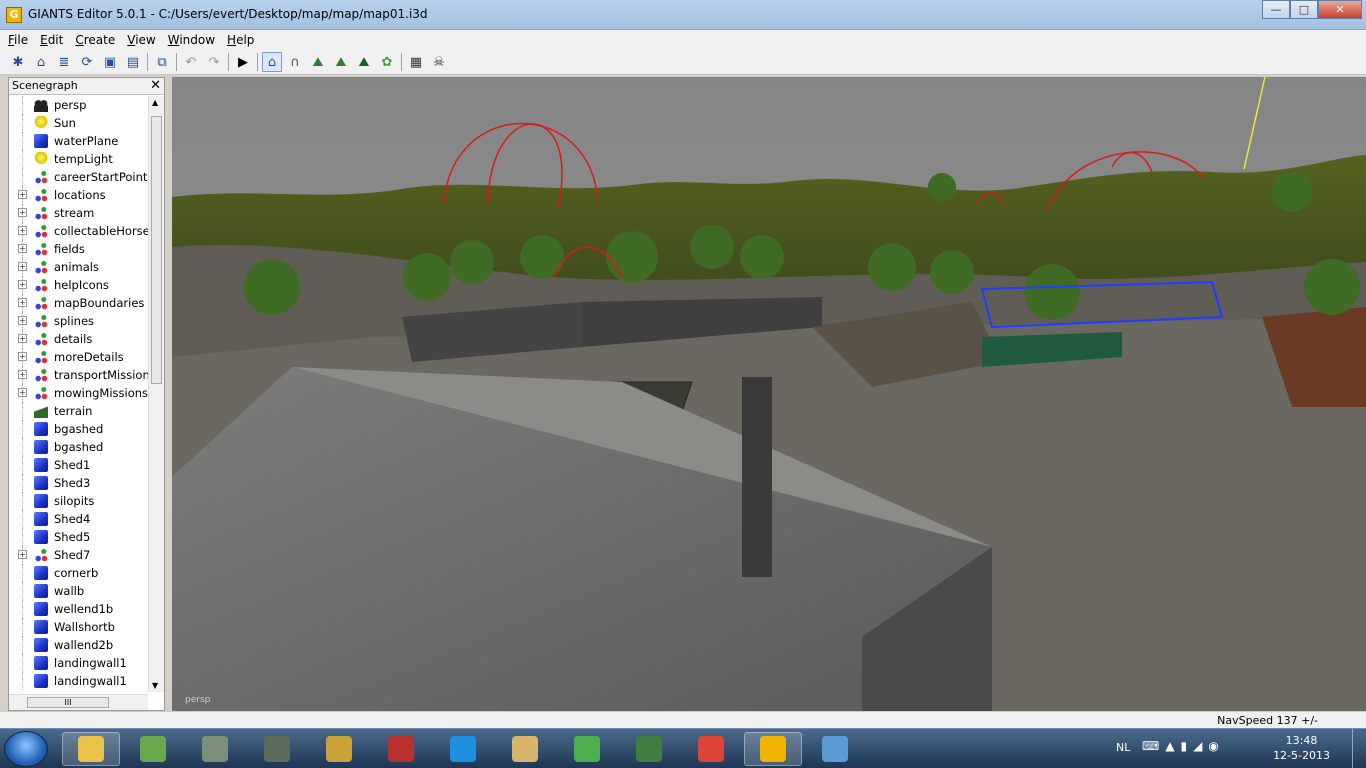 Image resolution: width=1366 pixels, height=768 pixels. I want to click on scenegraph-item: cornerb, so click(78, 573).